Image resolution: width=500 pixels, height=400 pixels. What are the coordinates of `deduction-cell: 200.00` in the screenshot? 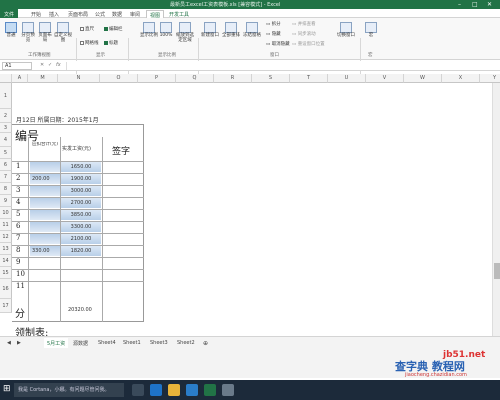 It's located at (45, 179).